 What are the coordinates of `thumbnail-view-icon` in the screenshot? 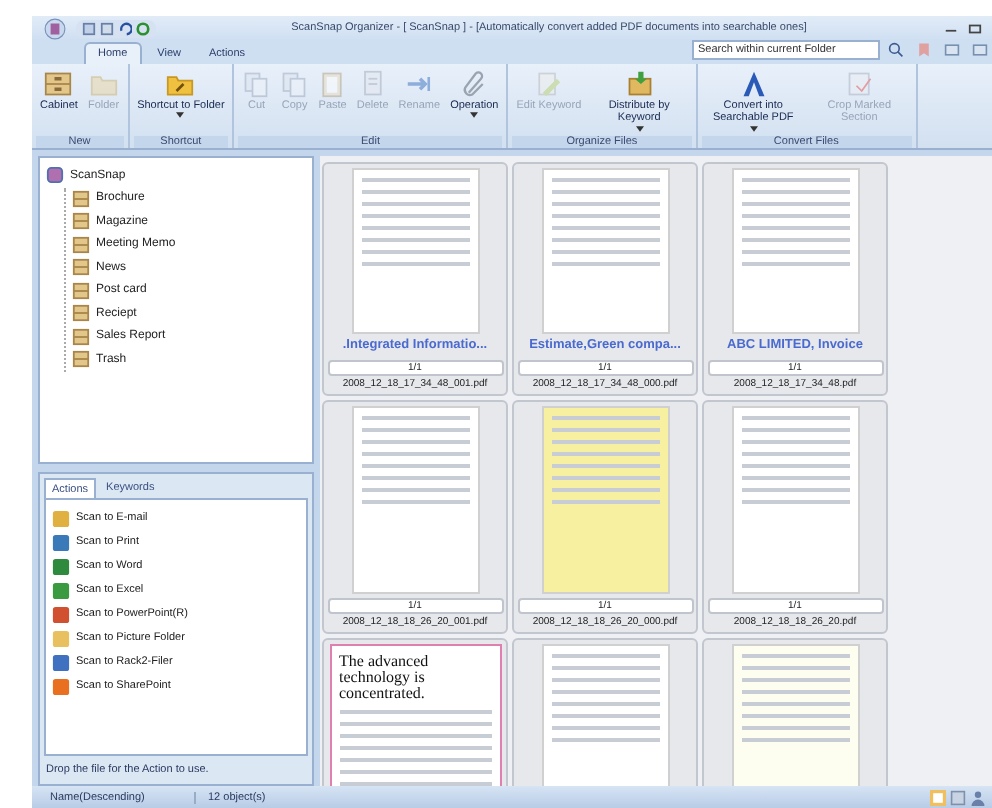 It's located at (938, 797).